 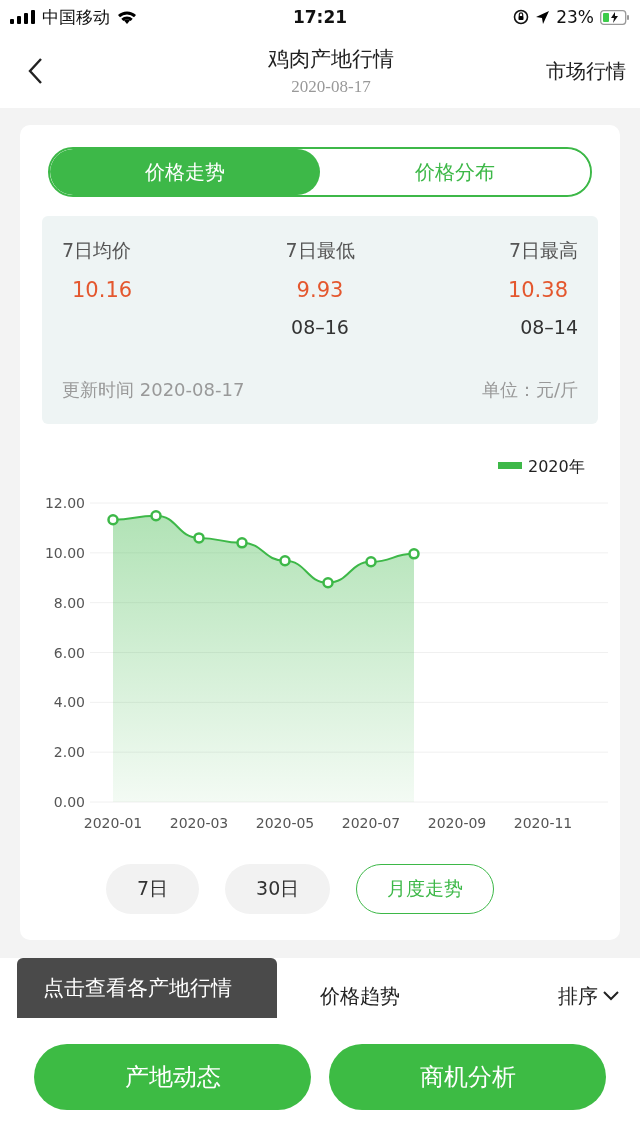 I want to click on carrier-name: 中国移动, so click(x=76, y=17).